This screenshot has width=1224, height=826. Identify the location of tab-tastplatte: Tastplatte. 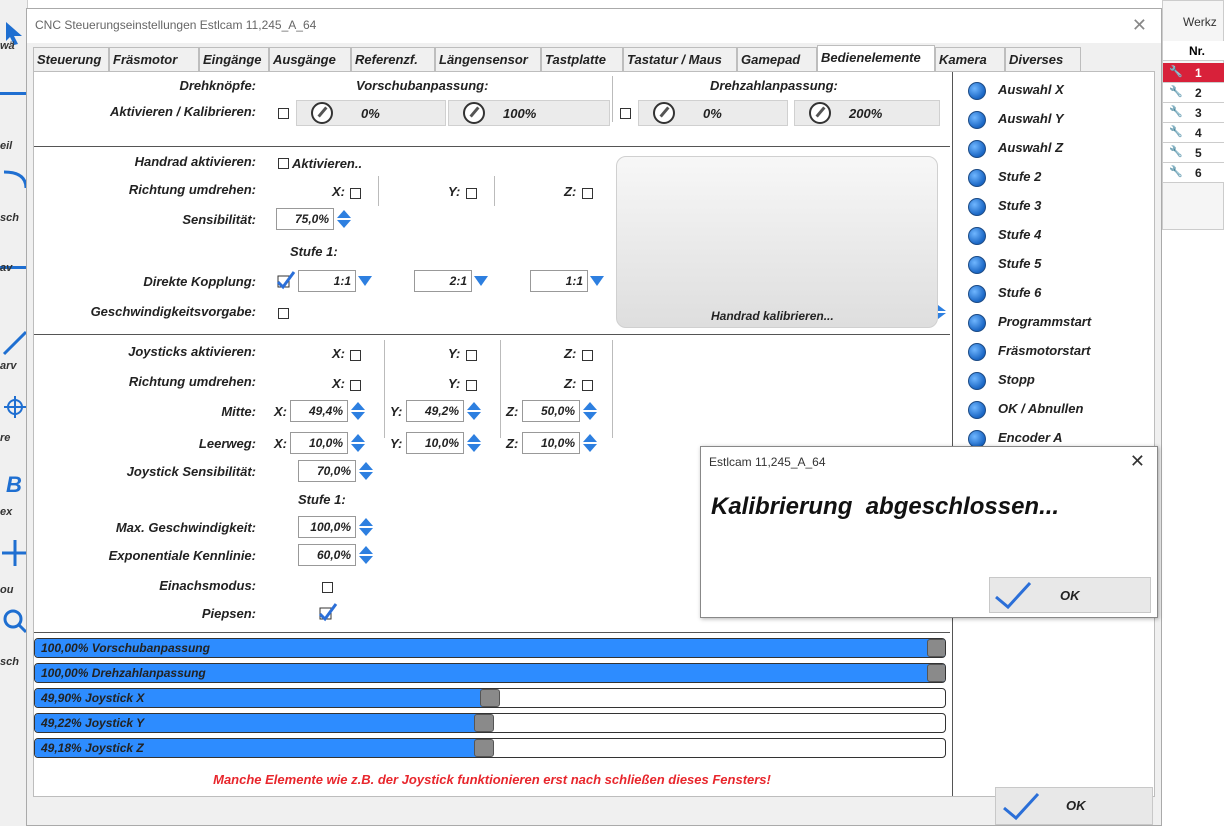
(582, 59).